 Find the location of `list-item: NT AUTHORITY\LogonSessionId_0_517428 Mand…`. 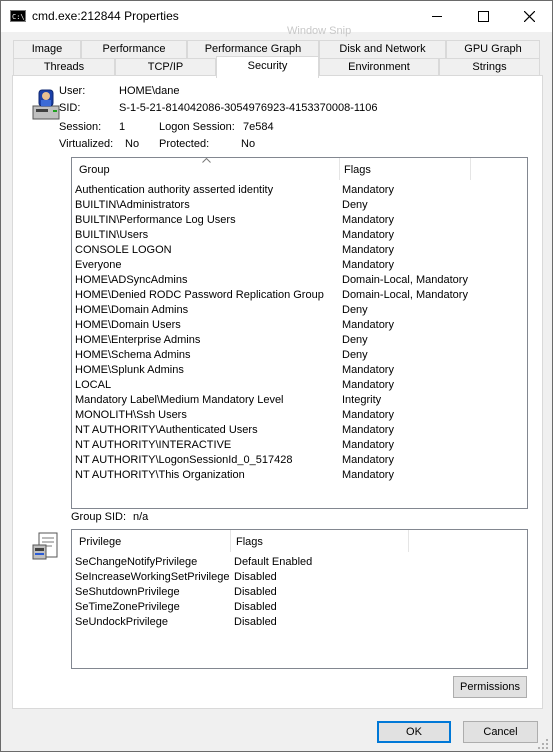

list-item: NT AUTHORITY\LogonSessionId_0_517428 Mand… is located at coordinates (300, 460).